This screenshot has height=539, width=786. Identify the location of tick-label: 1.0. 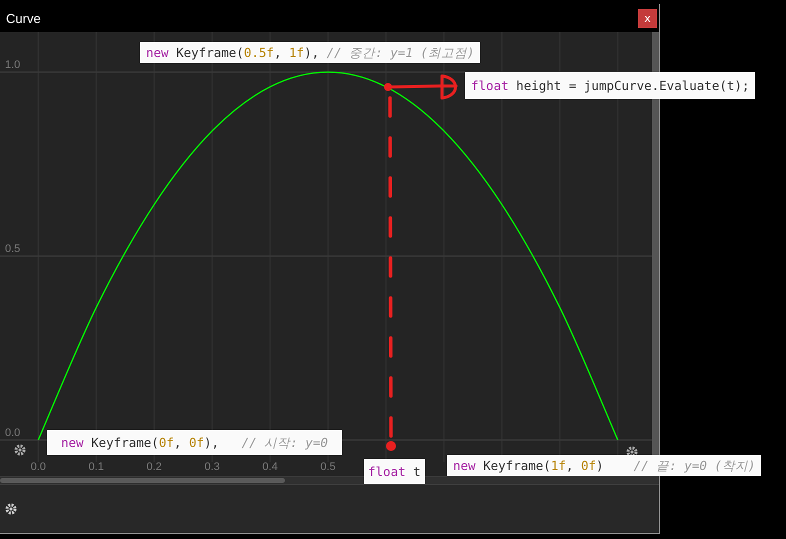
(12, 65).